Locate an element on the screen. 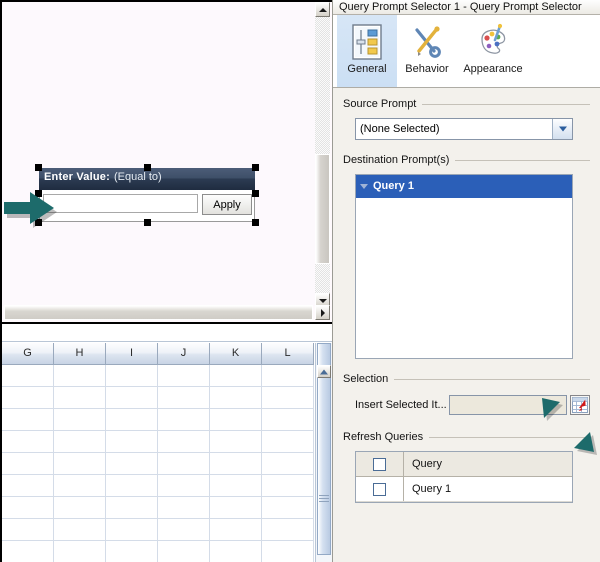 This screenshot has height=562, width=600. tab-general: General is located at coordinates (367, 51).